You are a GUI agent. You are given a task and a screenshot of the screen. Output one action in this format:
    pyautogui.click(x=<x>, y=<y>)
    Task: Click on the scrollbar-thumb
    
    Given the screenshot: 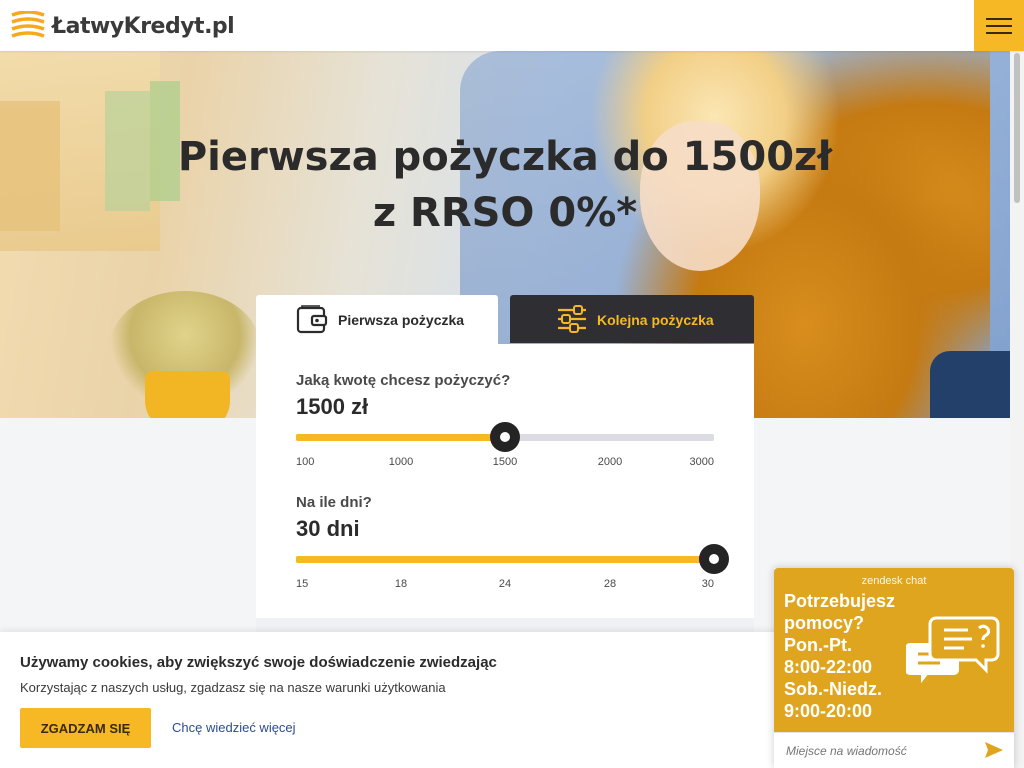 What is the action you would take?
    pyautogui.click(x=1017, y=128)
    